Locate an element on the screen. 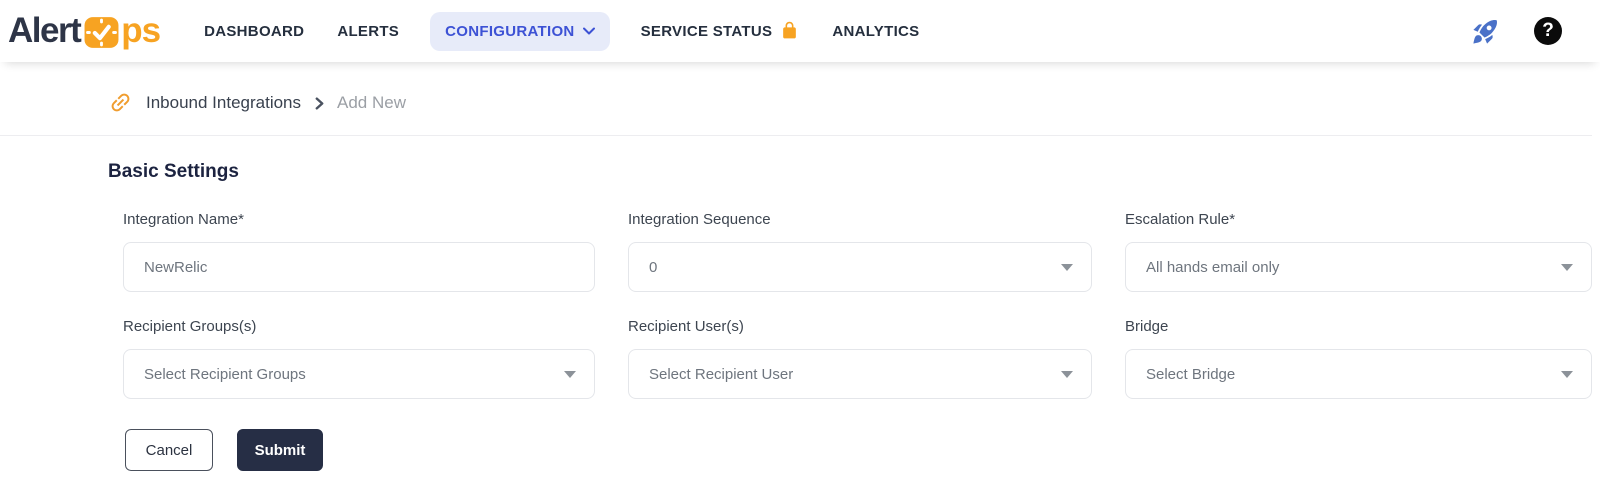  escalation-rule-label: Escalation Rule* is located at coordinates (1180, 219).